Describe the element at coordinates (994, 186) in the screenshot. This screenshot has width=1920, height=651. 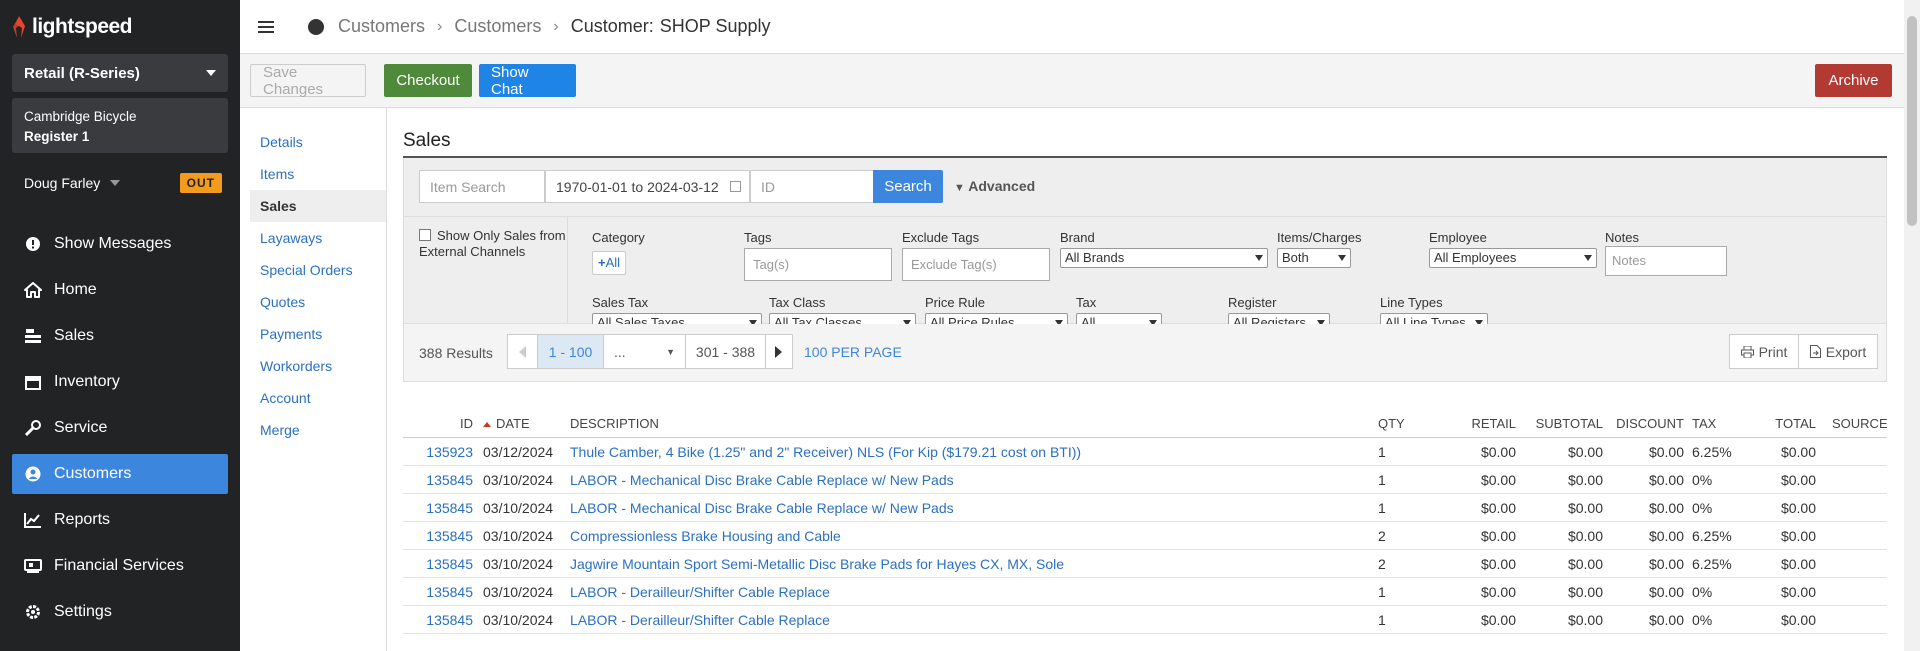
I see `advanced-toggle: ▼ Advanced` at that location.